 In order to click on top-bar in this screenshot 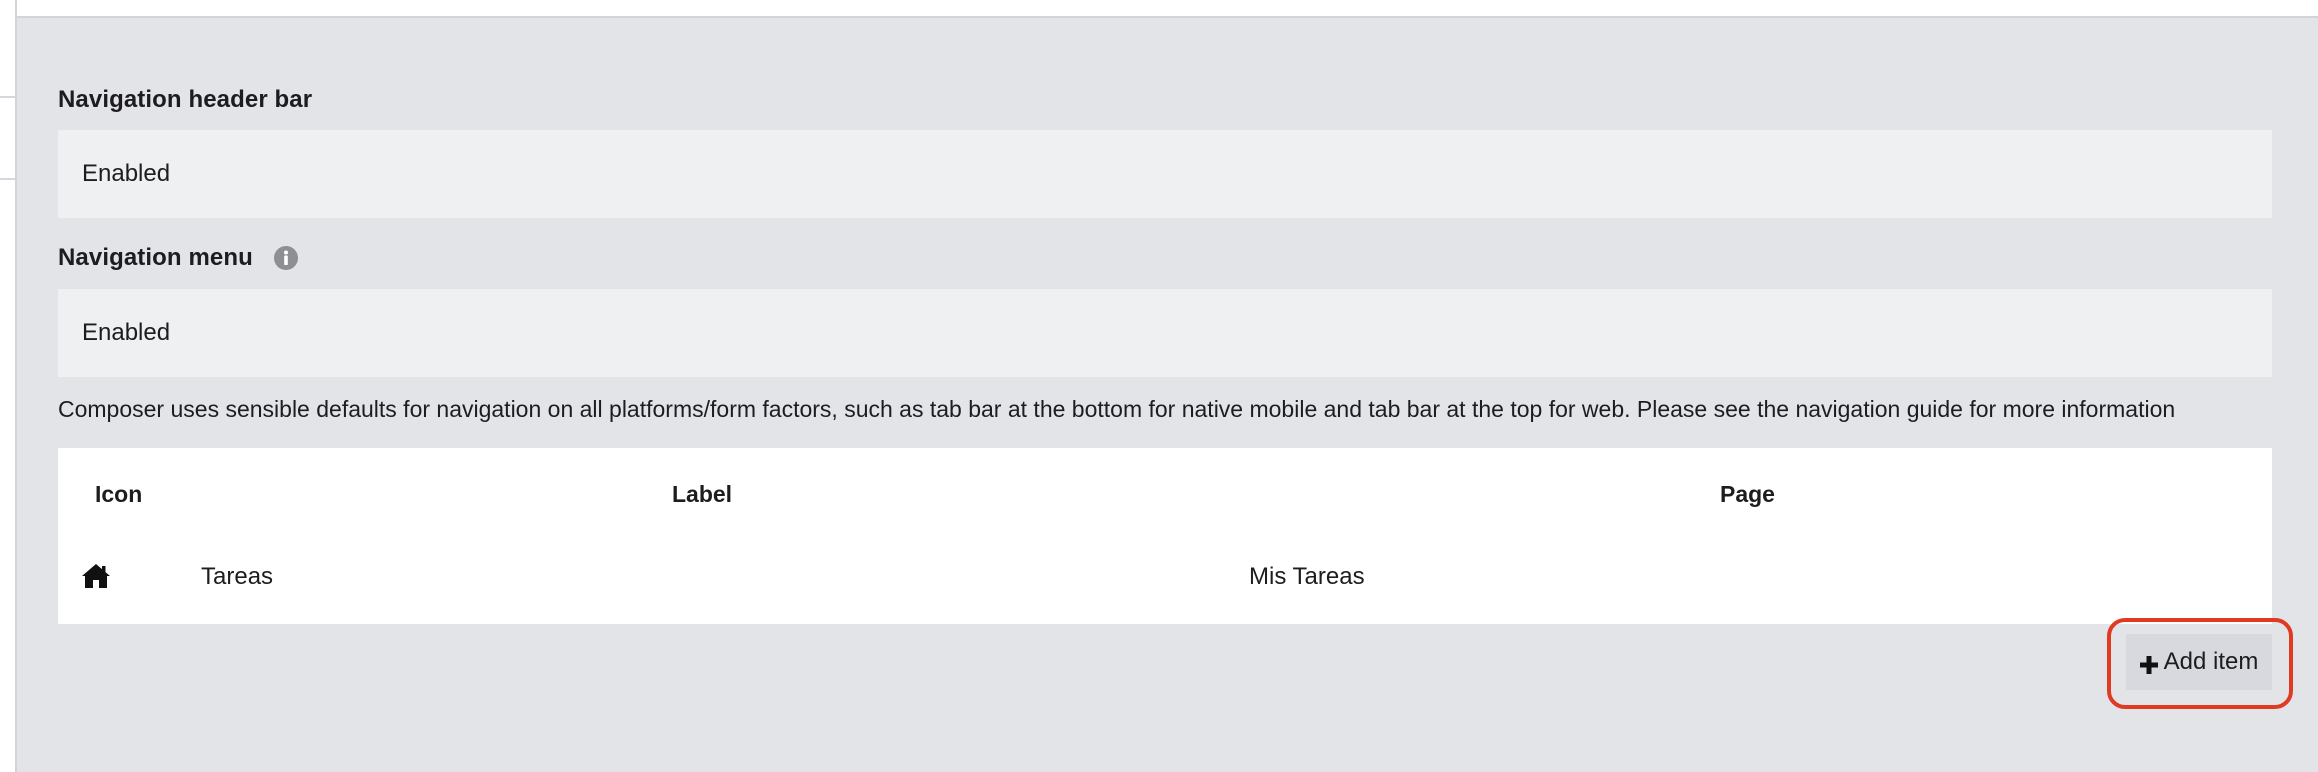, I will do `click(1159, 9)`.